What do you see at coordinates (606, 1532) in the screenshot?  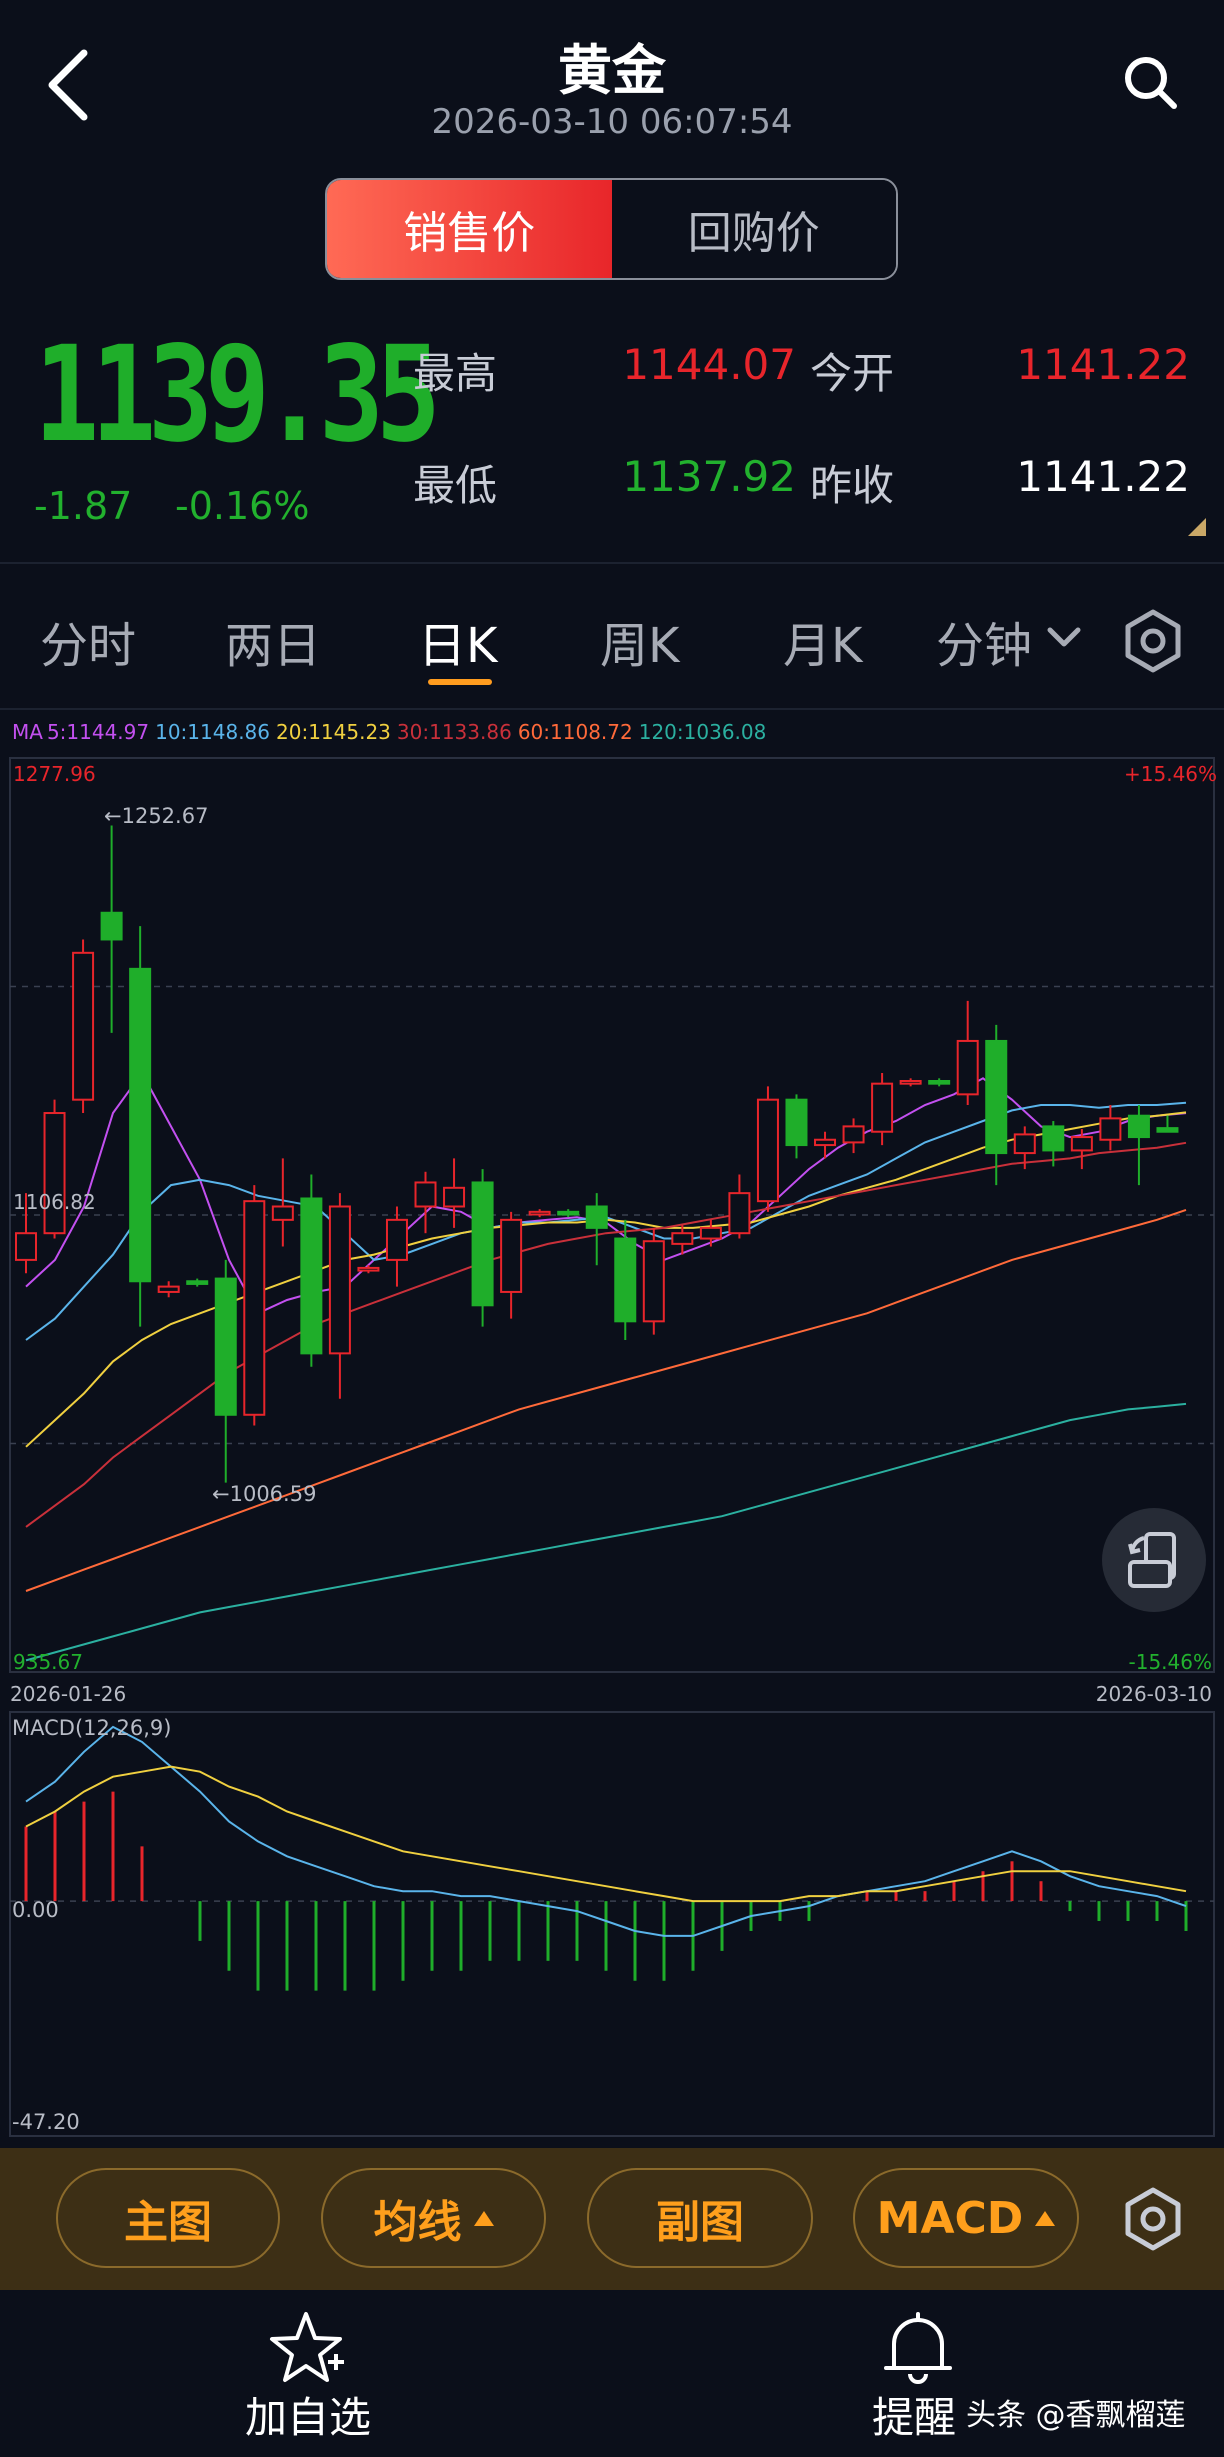 I see `ma-line-ma120` at bounding box center [606, 1532].